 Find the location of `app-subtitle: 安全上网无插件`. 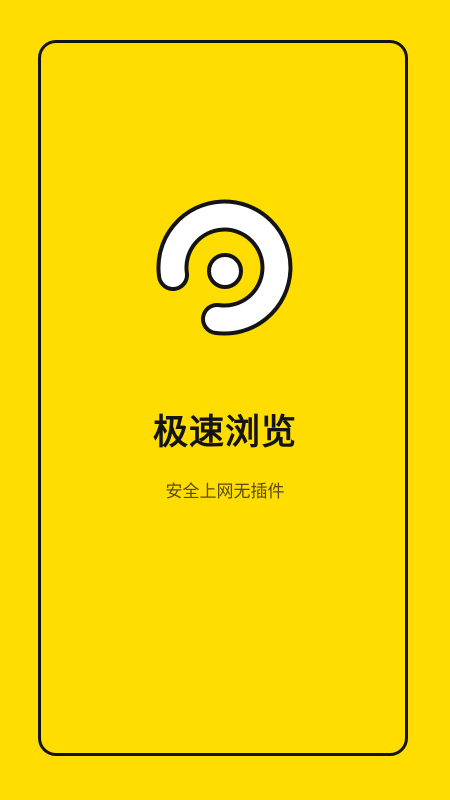

app-subtitle: 安全上网无插件 is located at coordinates (225, 492).